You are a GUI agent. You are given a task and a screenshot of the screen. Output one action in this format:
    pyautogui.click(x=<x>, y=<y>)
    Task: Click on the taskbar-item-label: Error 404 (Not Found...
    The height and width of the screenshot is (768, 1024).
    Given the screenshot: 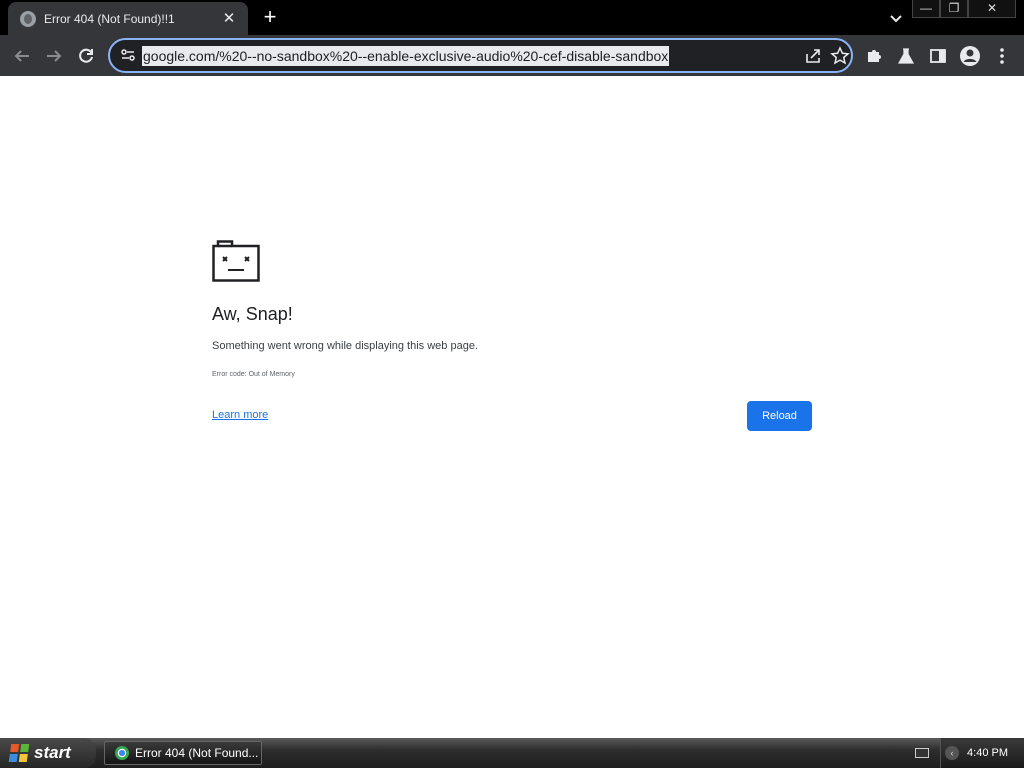 What is the action you would take?
    pyautogui.click(x=197, y=753)
    